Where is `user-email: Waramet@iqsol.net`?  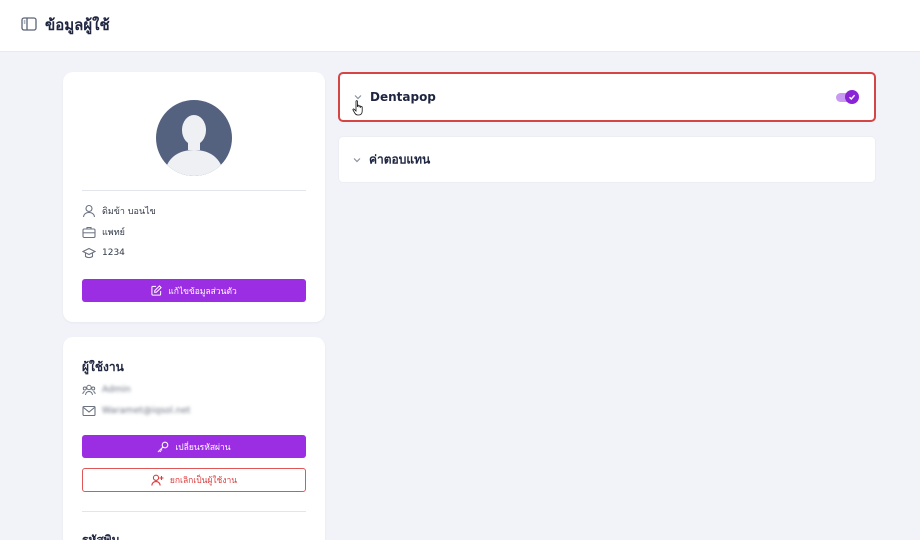 user-email: Waramet@iqsol.net is located at coordinates (146, 411).